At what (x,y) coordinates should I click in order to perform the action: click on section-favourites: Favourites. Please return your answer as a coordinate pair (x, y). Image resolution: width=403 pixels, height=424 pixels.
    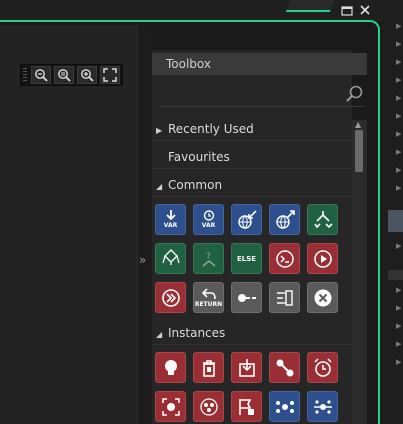
    Looking at the image, I should click on (252, 157).